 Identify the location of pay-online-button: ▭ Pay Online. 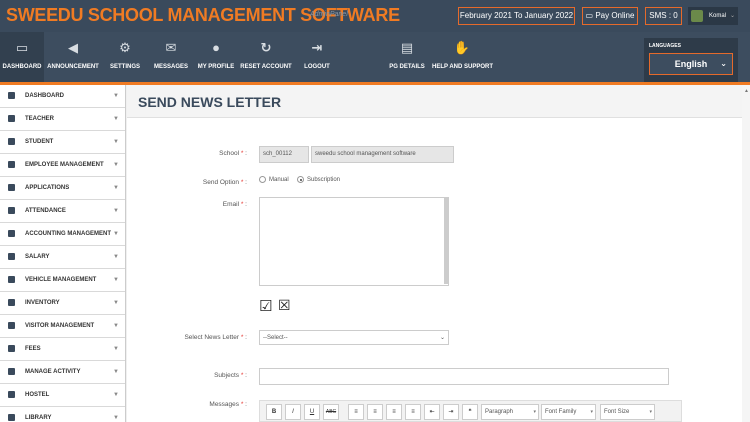
(610, 16).